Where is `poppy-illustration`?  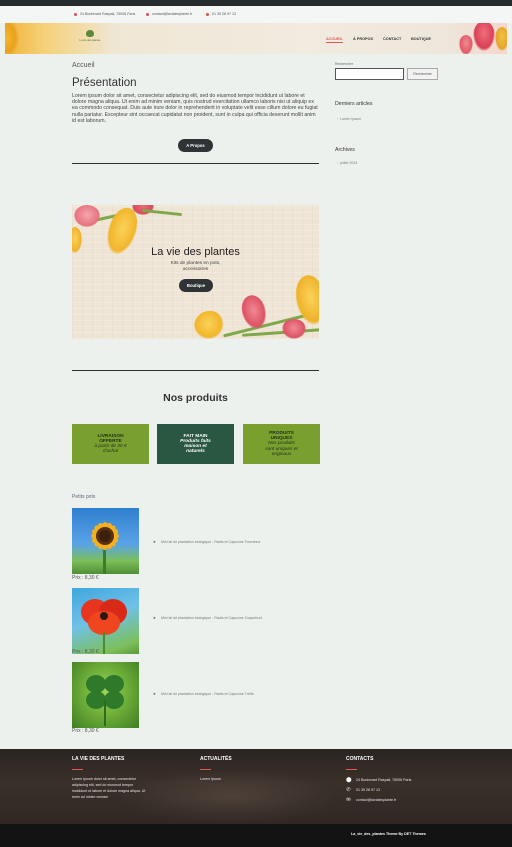 poppy-illustration is located at coordinates (104, 626).